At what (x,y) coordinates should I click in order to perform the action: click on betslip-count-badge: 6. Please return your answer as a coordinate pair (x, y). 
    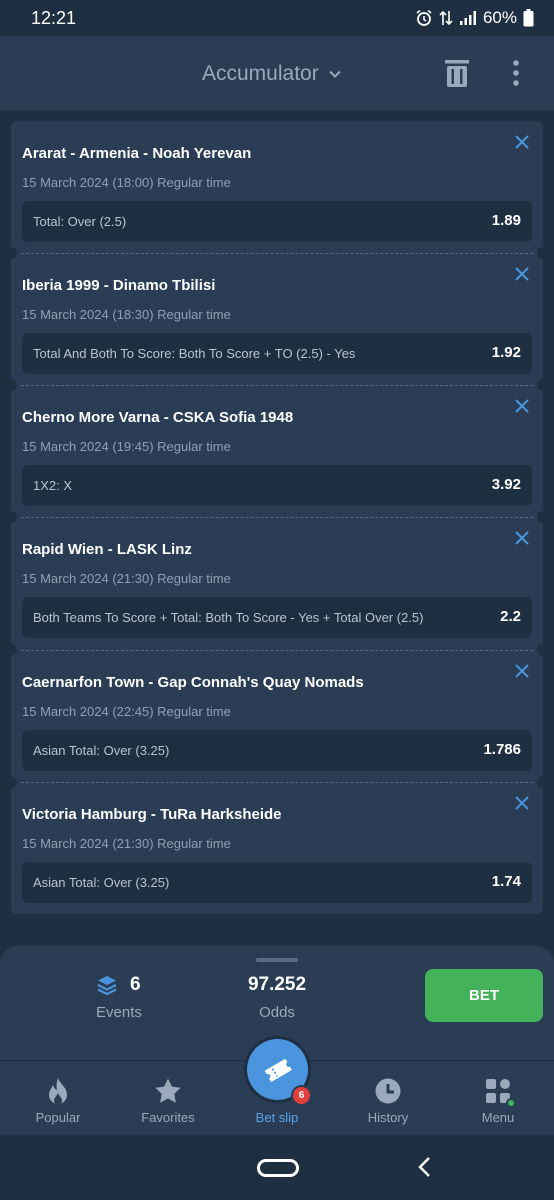
    Looking at the image, I should click on (301, 1095).